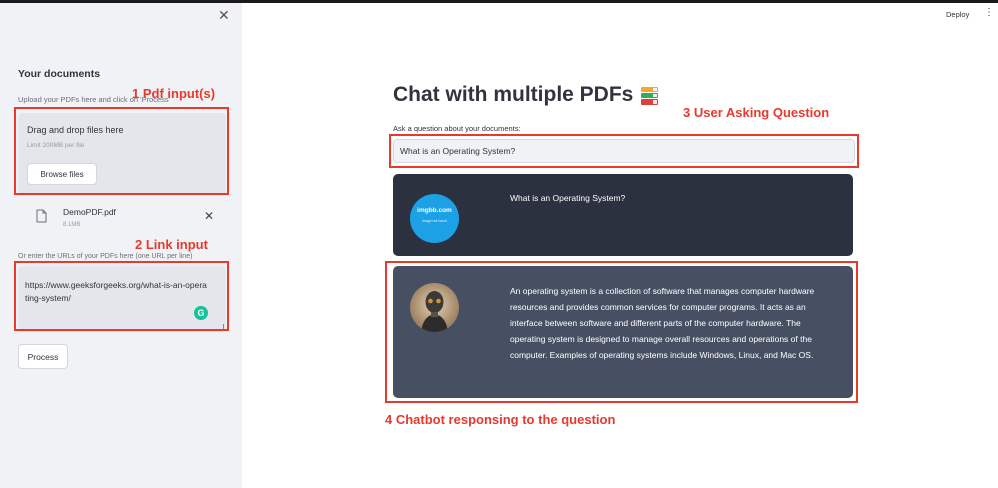 Image resolution: width=998 pixels, height=488 pixels. What do you see at coordinates (989, 12) in the screenshot?
I see `menu-icon: ⋮` at bounding box center [989, 12].